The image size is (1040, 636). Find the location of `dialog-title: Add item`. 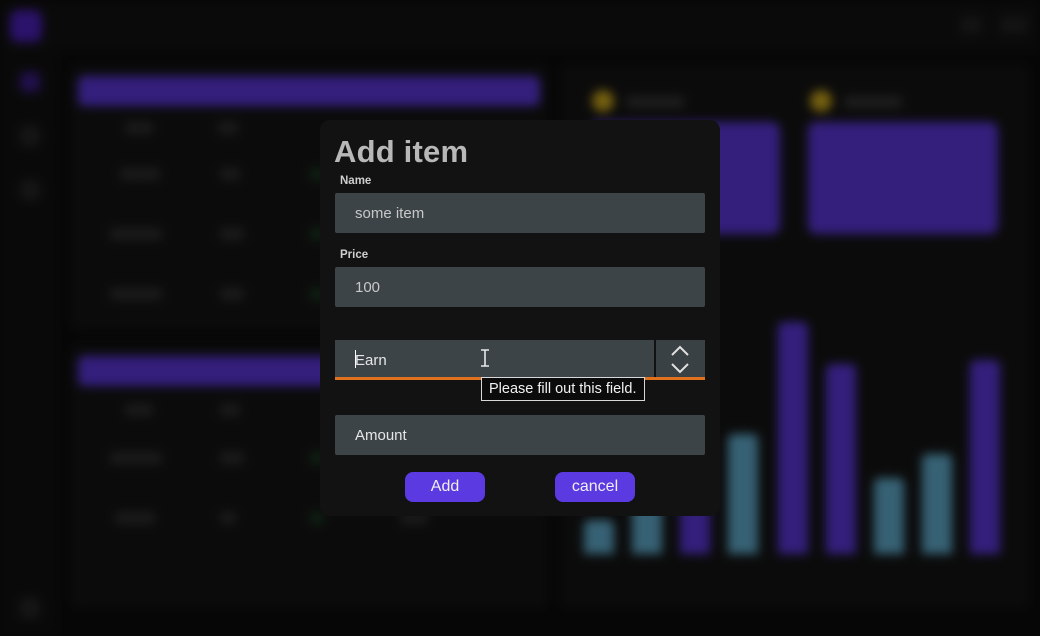

dialog-title: Add item is located at coordinates (401, 151).